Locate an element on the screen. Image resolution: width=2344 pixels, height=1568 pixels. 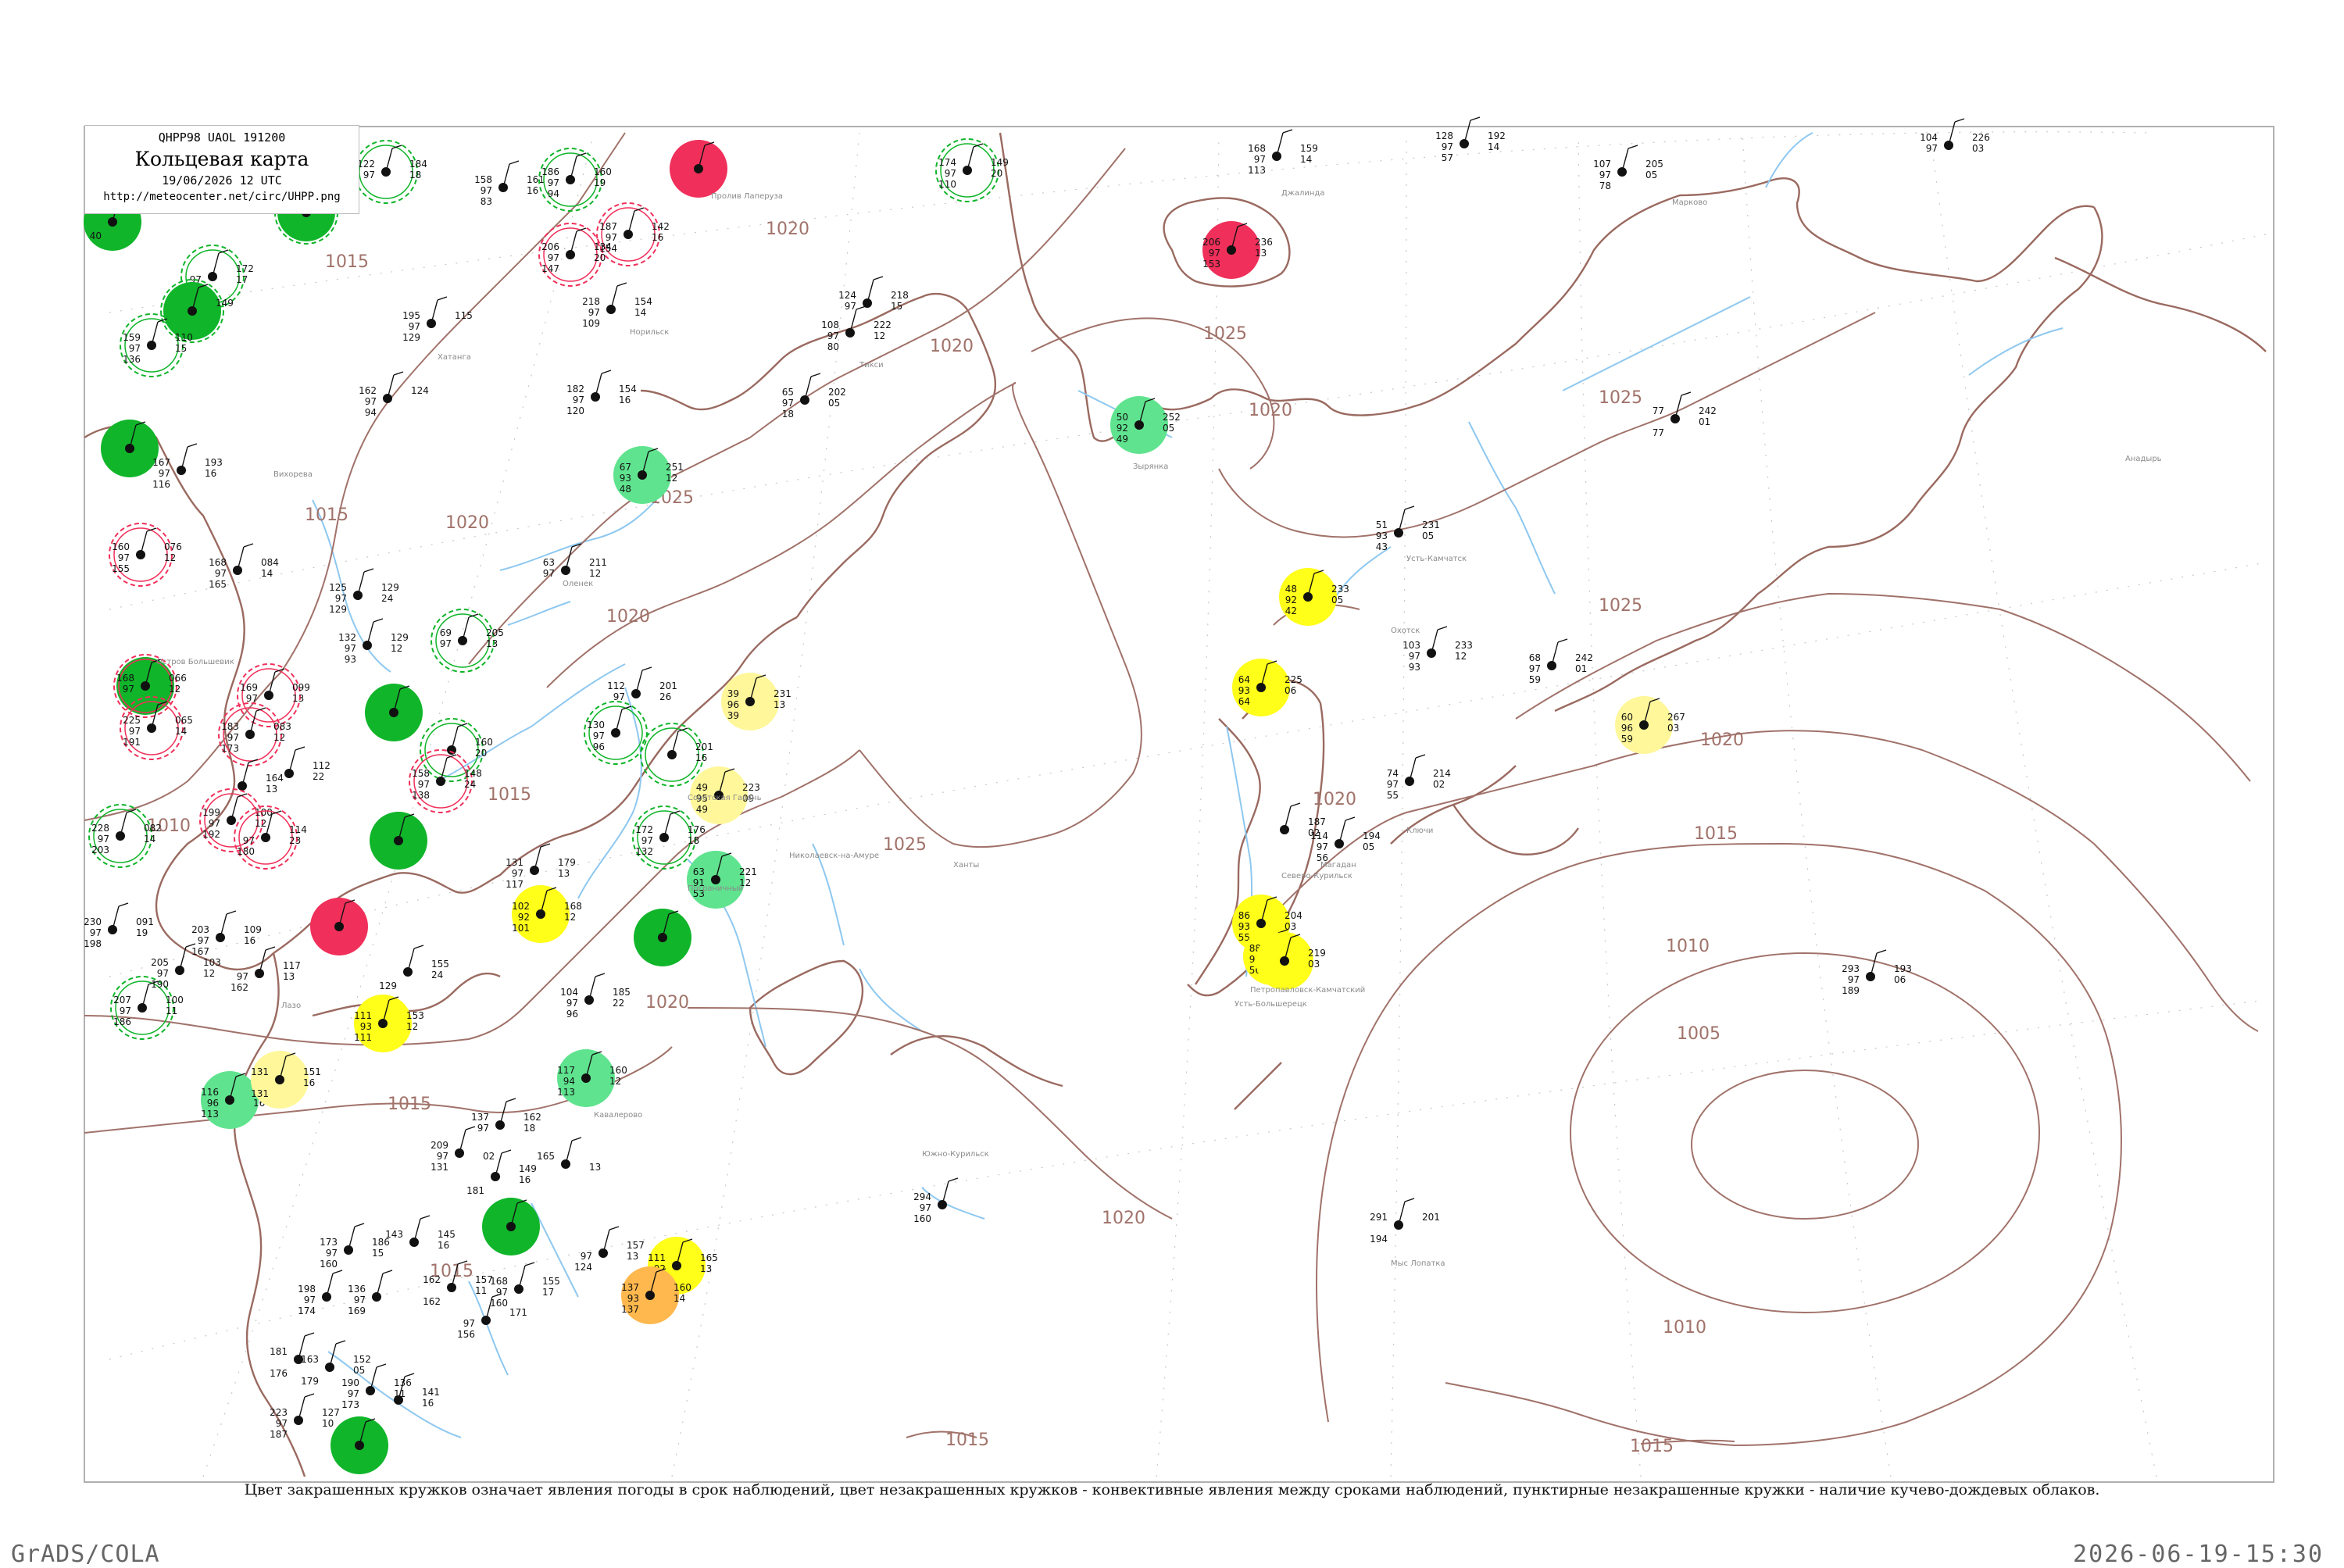
station-temperature: 122 is located at coordinates (366, 164).